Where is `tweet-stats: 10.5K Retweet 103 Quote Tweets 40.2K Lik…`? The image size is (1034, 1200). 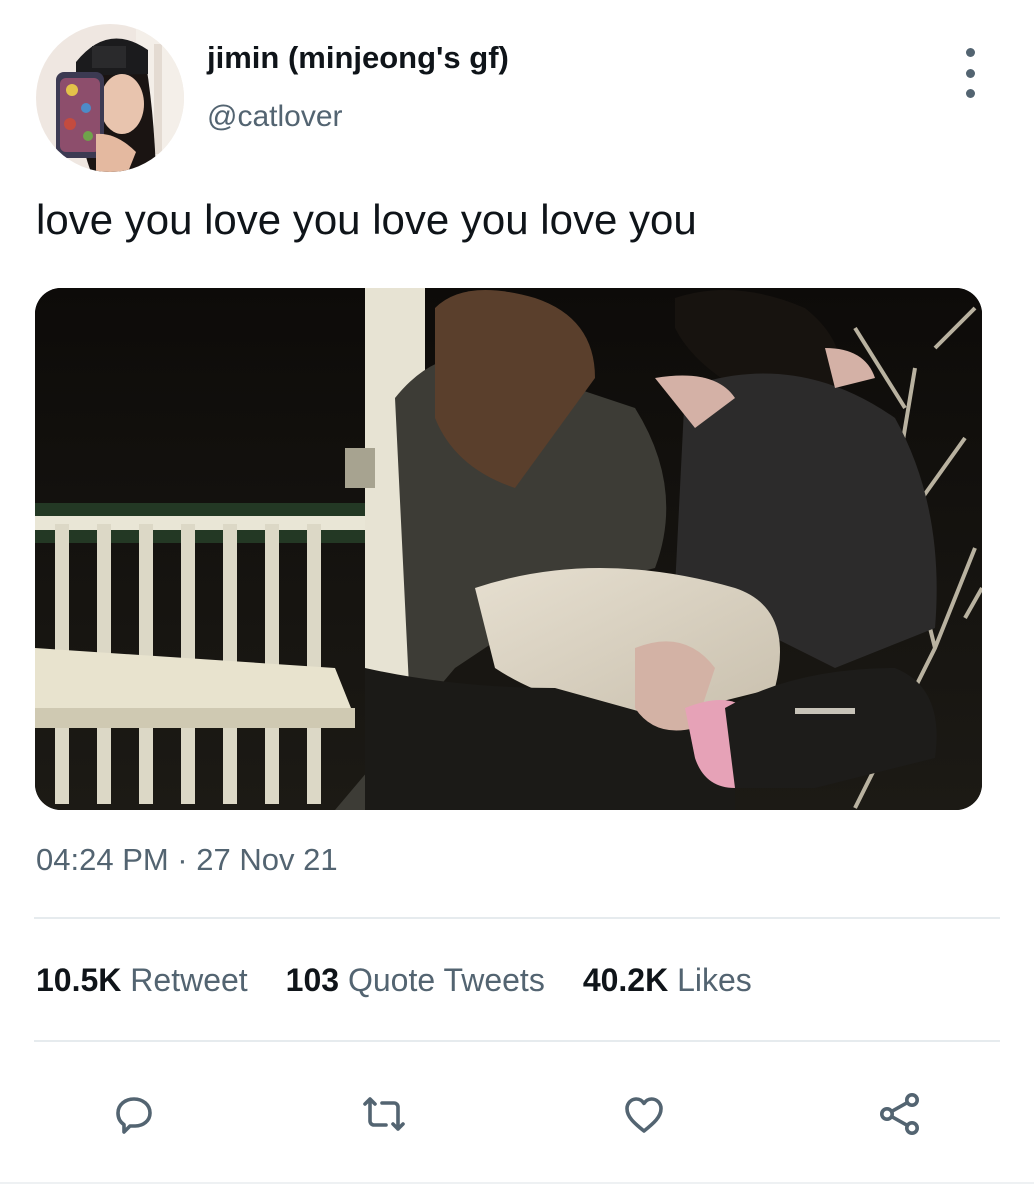 tweet-stats: 10.5K Retweet 103 Quote Tweets 40.2K Lik… is located at coordinates (413, 980).